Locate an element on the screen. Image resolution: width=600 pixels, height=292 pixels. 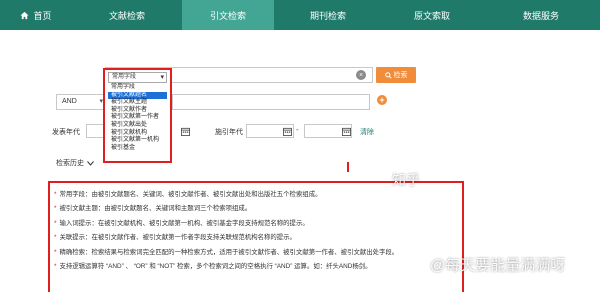
tip-item: * 关联提示：在被引文献作者、被引文献第一作者字段支持关联规范机构名称的提示。 is located at coordinates (175, 238).